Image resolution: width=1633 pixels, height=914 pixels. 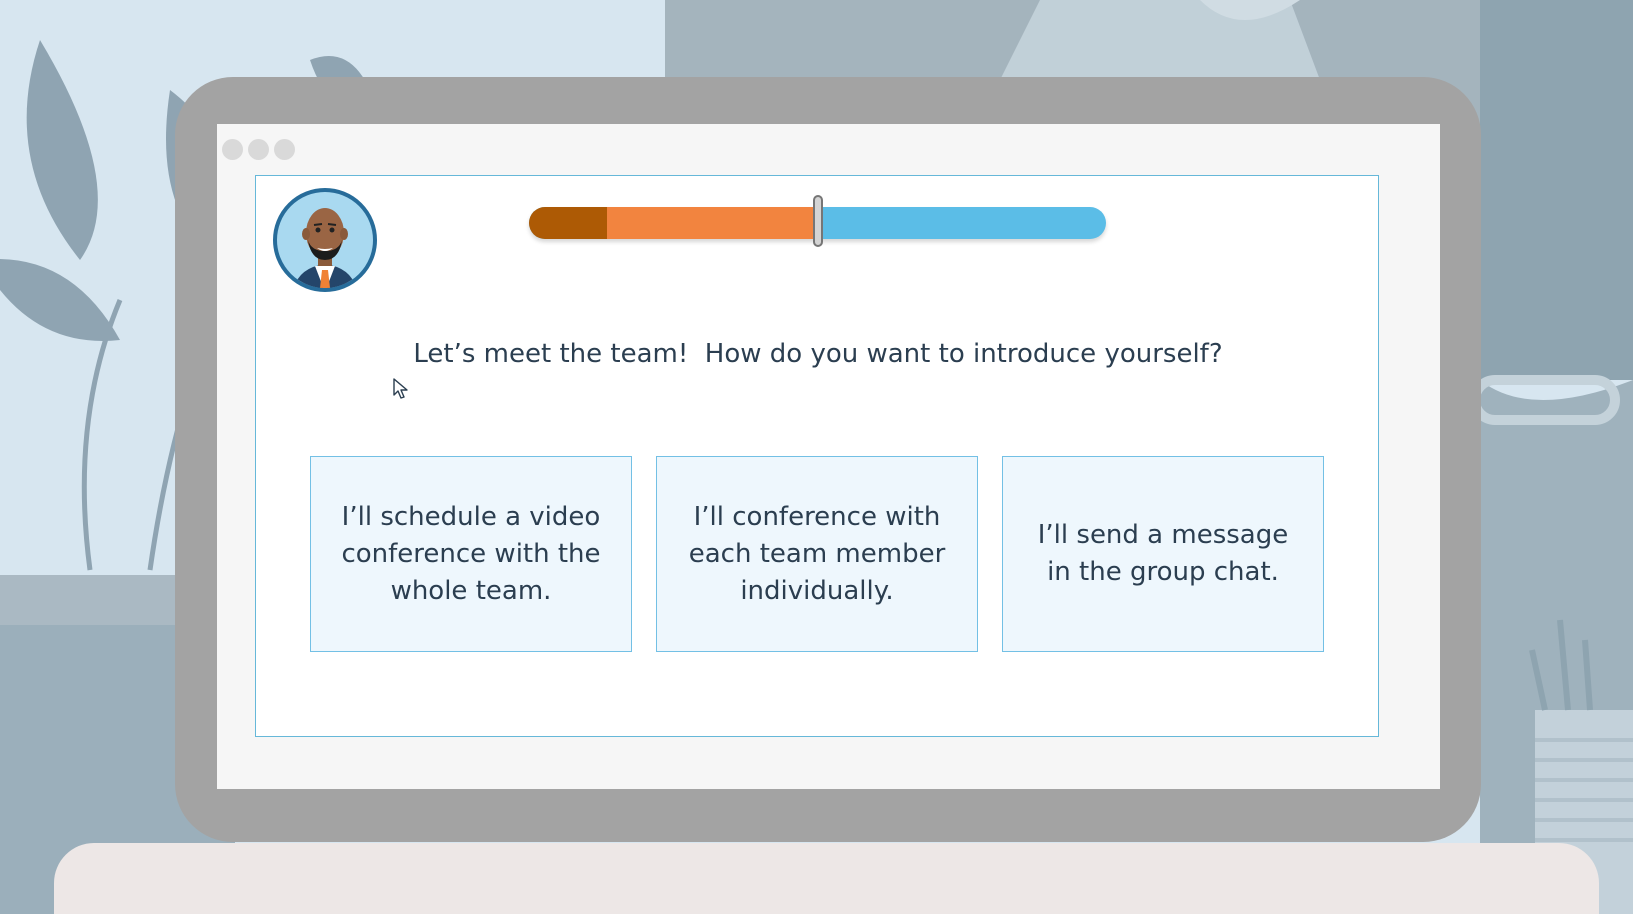 What do you see at coordinates (568, 223) in the screenshot?
I see `progress-completed-segment` at bounding box center [568, 223].